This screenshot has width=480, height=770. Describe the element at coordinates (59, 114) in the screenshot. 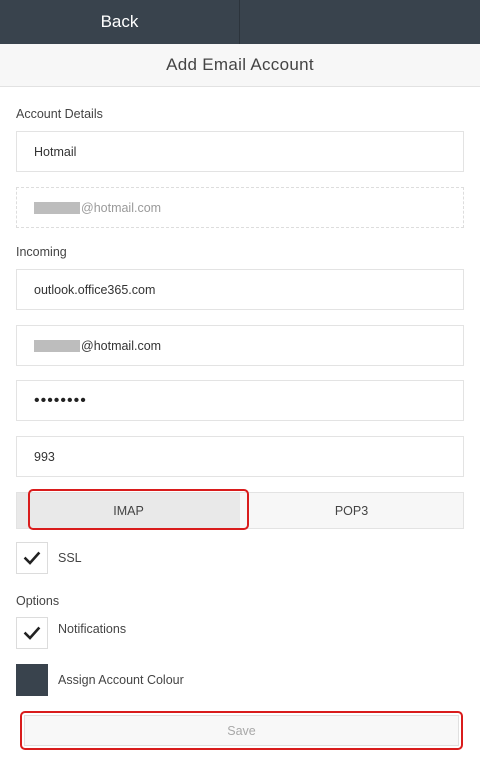

I see `account-details-label: Account Details` at that location.